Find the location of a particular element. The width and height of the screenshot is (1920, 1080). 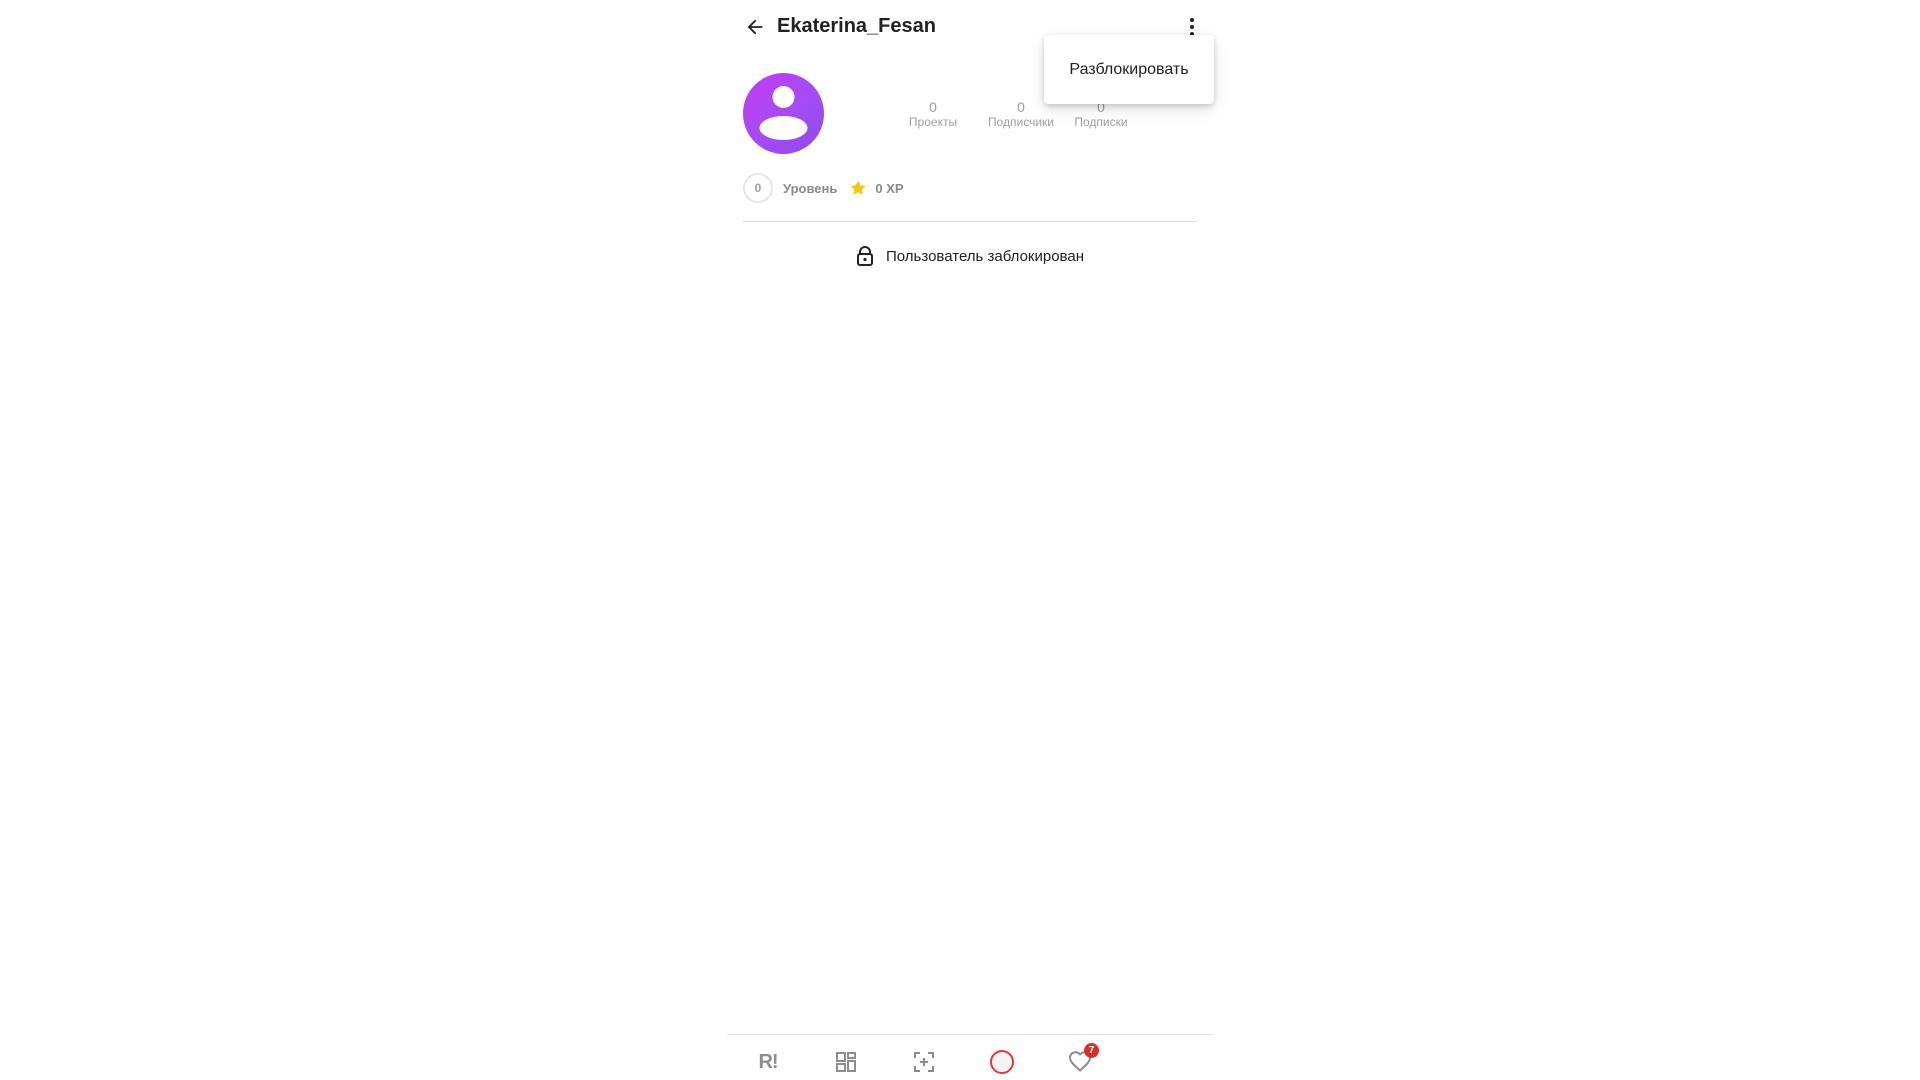

add-scan-icon is located at coordinates (924, 1062).